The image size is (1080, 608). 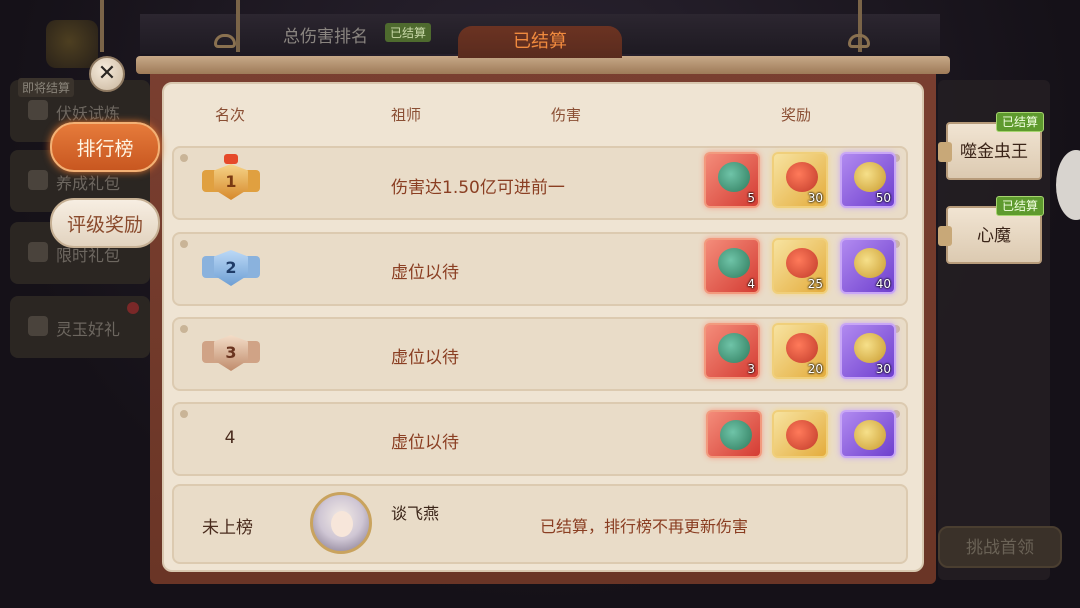 I want to click on rank-3-badge-icon: 3, so click(x=231, y=353).